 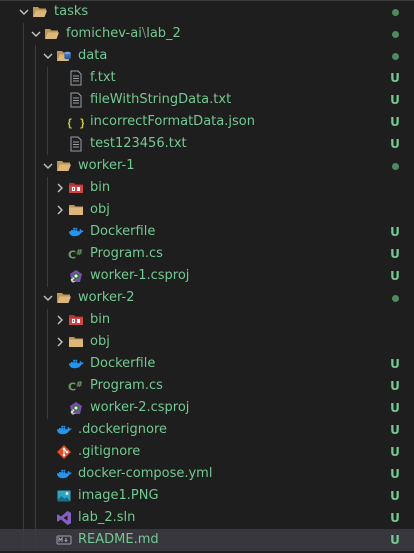 I want to click on item-label: bin, so click(x=100, y=188).